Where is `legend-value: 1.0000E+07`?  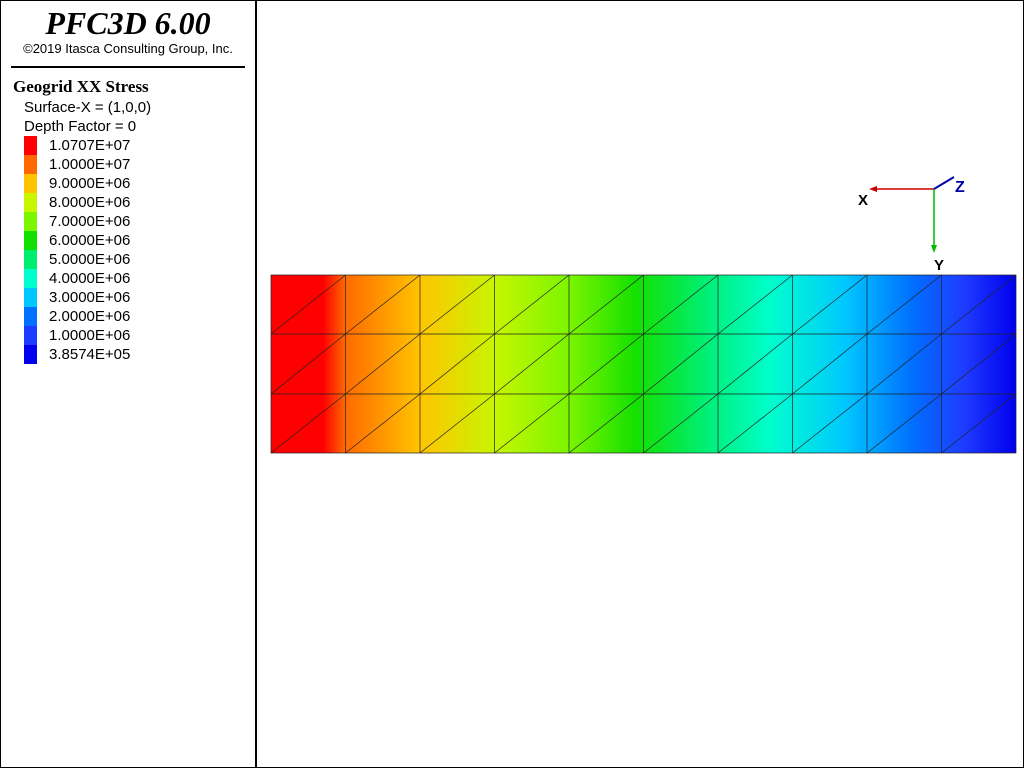 legend-value: 1.0000E+07 is located at coordinates (90, 164).